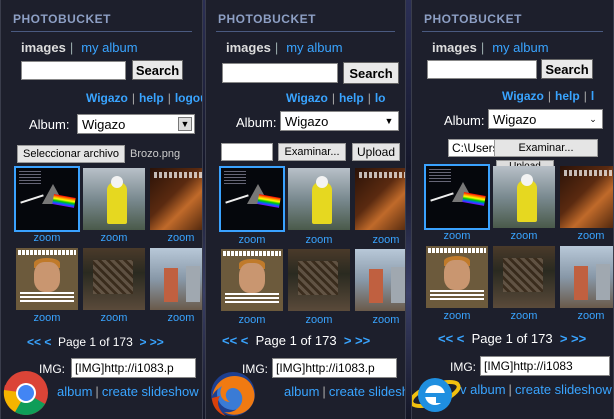 This screenshot has width=614, height=419. What do you see at coordinates (436, 395) in the screenshot?
I see `internet-explorer-logo-icon` at bounding box center [436, 395].